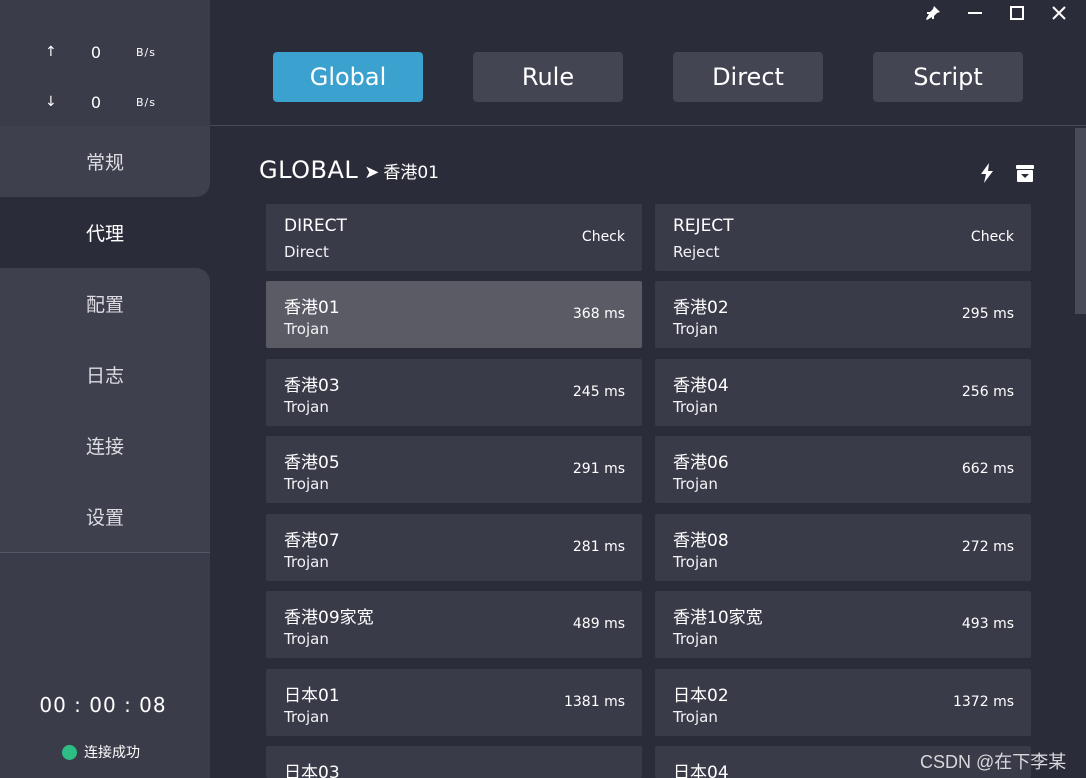  I want to click on proxy-name: DIRECT, so click(315, 226).